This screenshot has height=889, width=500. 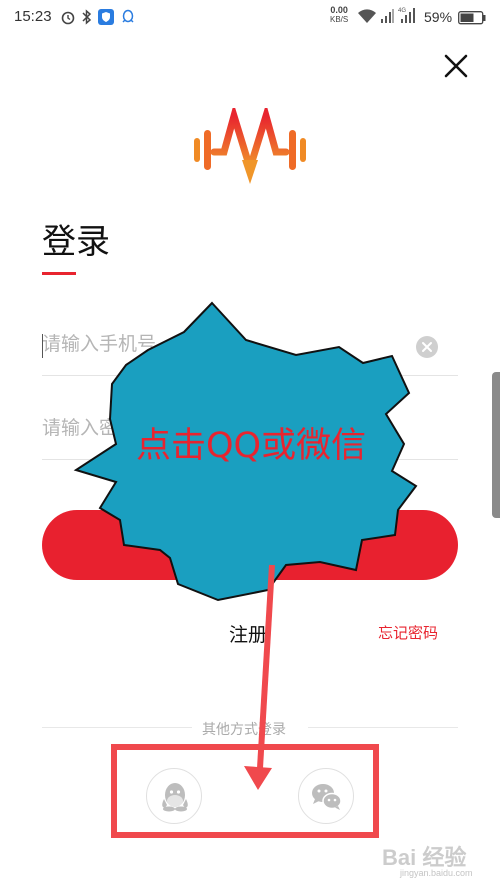 What do you see at coordinates (68, 19) in the screenshot?
I see `alarm-icon` at bounding box center [68, 19].